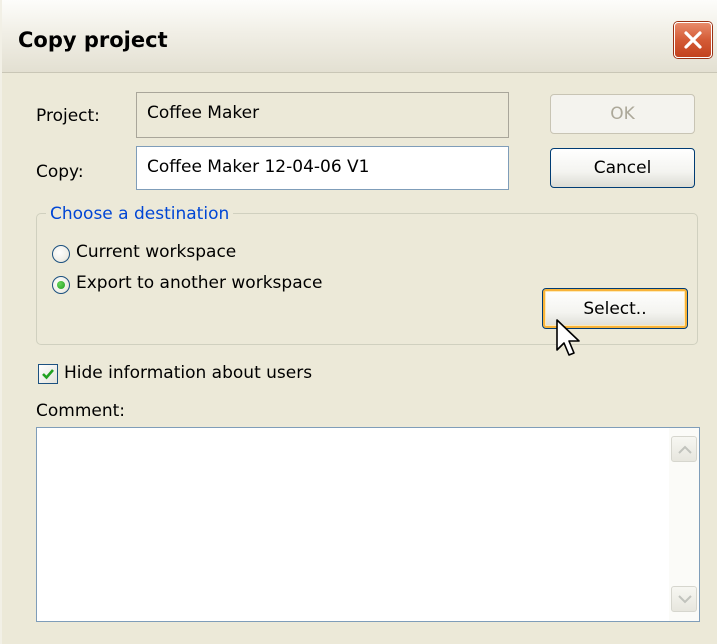 The width and height of the screenshot is (717, 644). Describe the element at coordinates (199, 283) in the screenshot. I see `radio-export-workspace-label: Export to another workspace` at that location.